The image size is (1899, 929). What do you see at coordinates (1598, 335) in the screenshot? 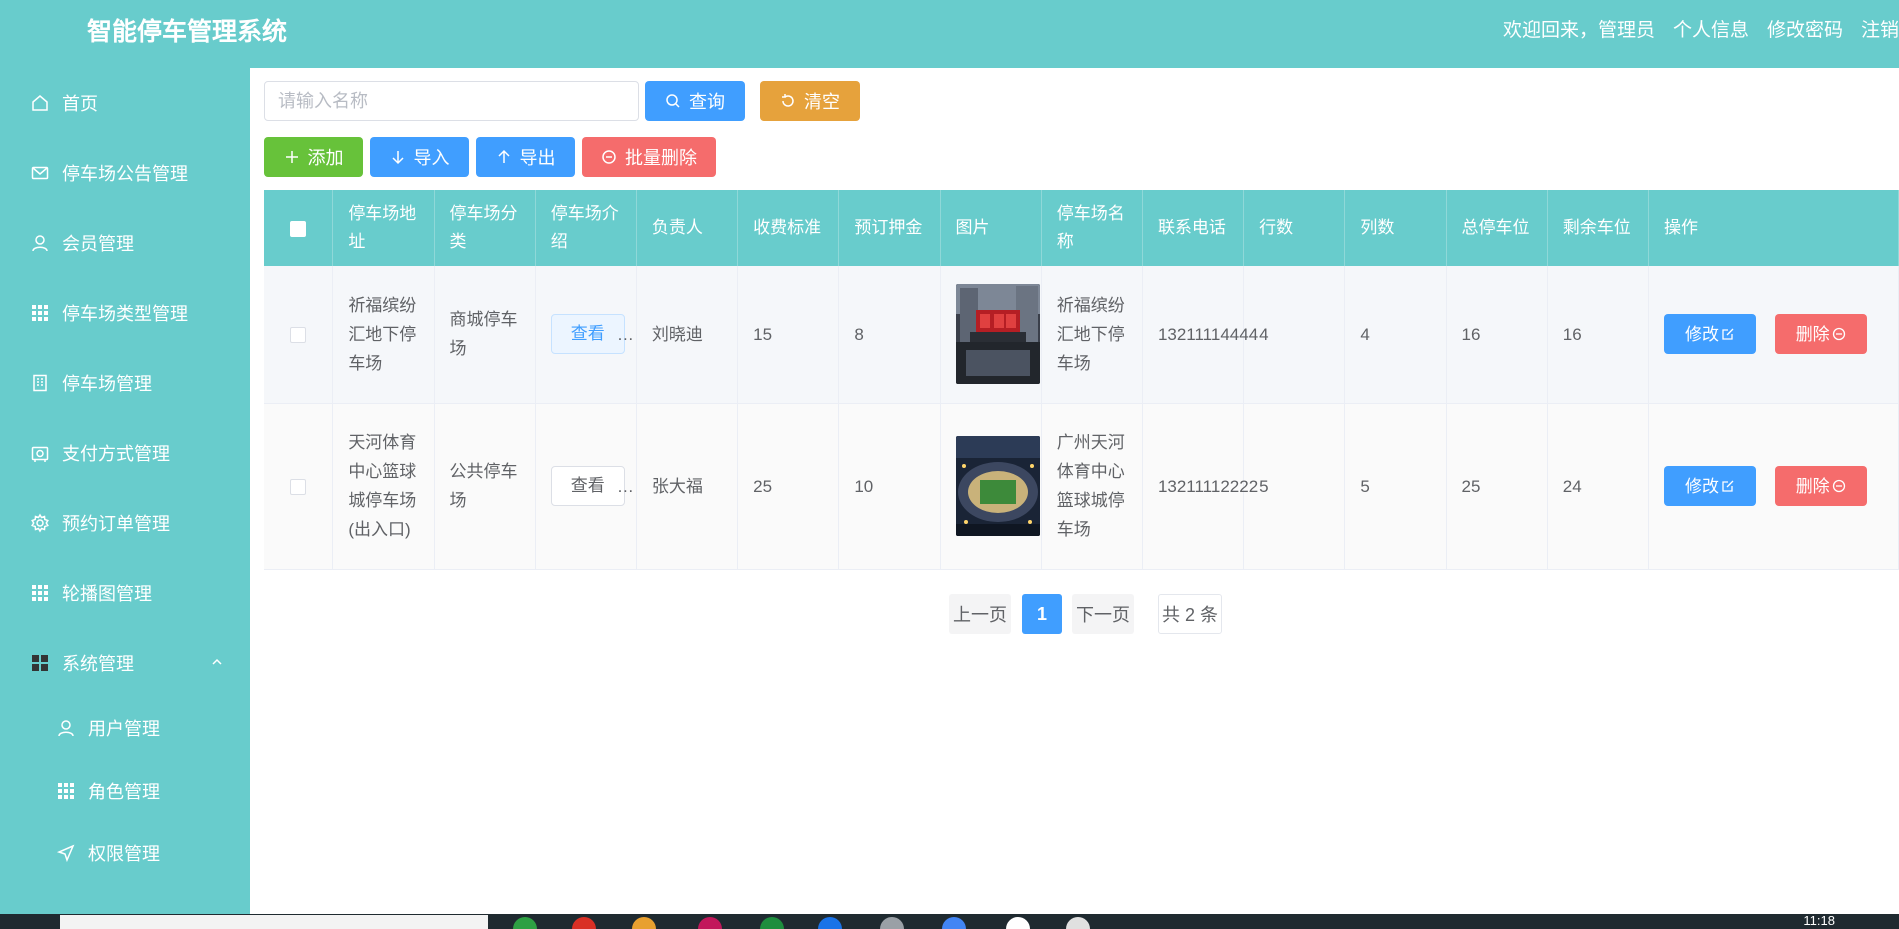
I see `remaining-spaces-cell: 16` at bounding box center [1598, 335].